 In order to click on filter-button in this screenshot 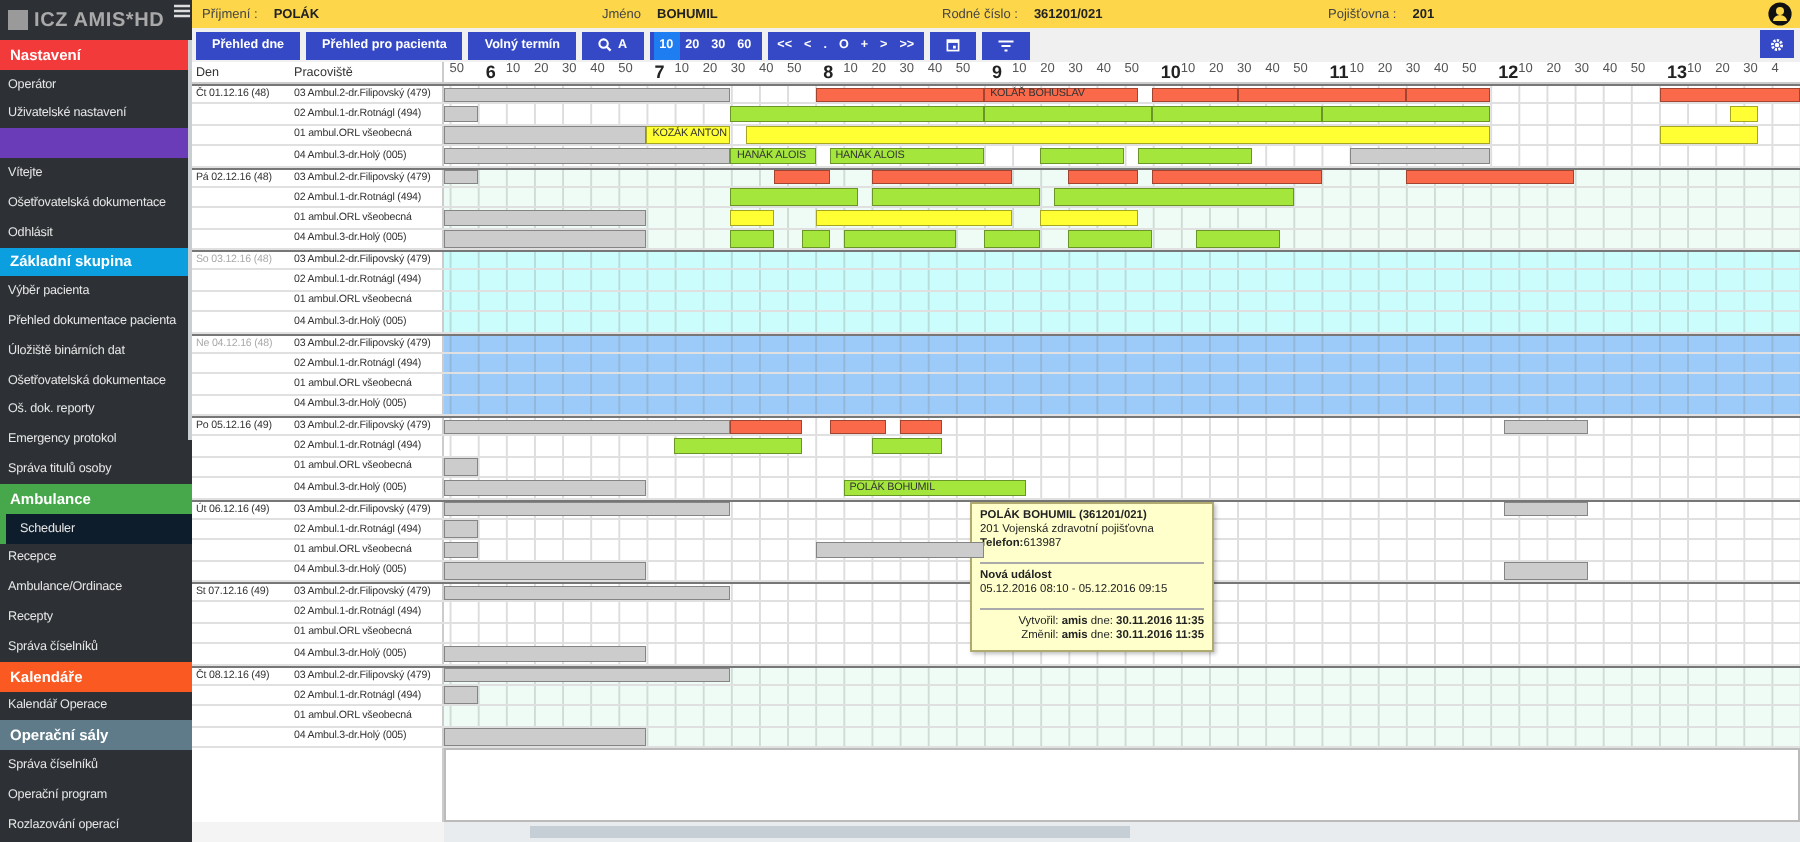, I will do `click(1006, 45)`.